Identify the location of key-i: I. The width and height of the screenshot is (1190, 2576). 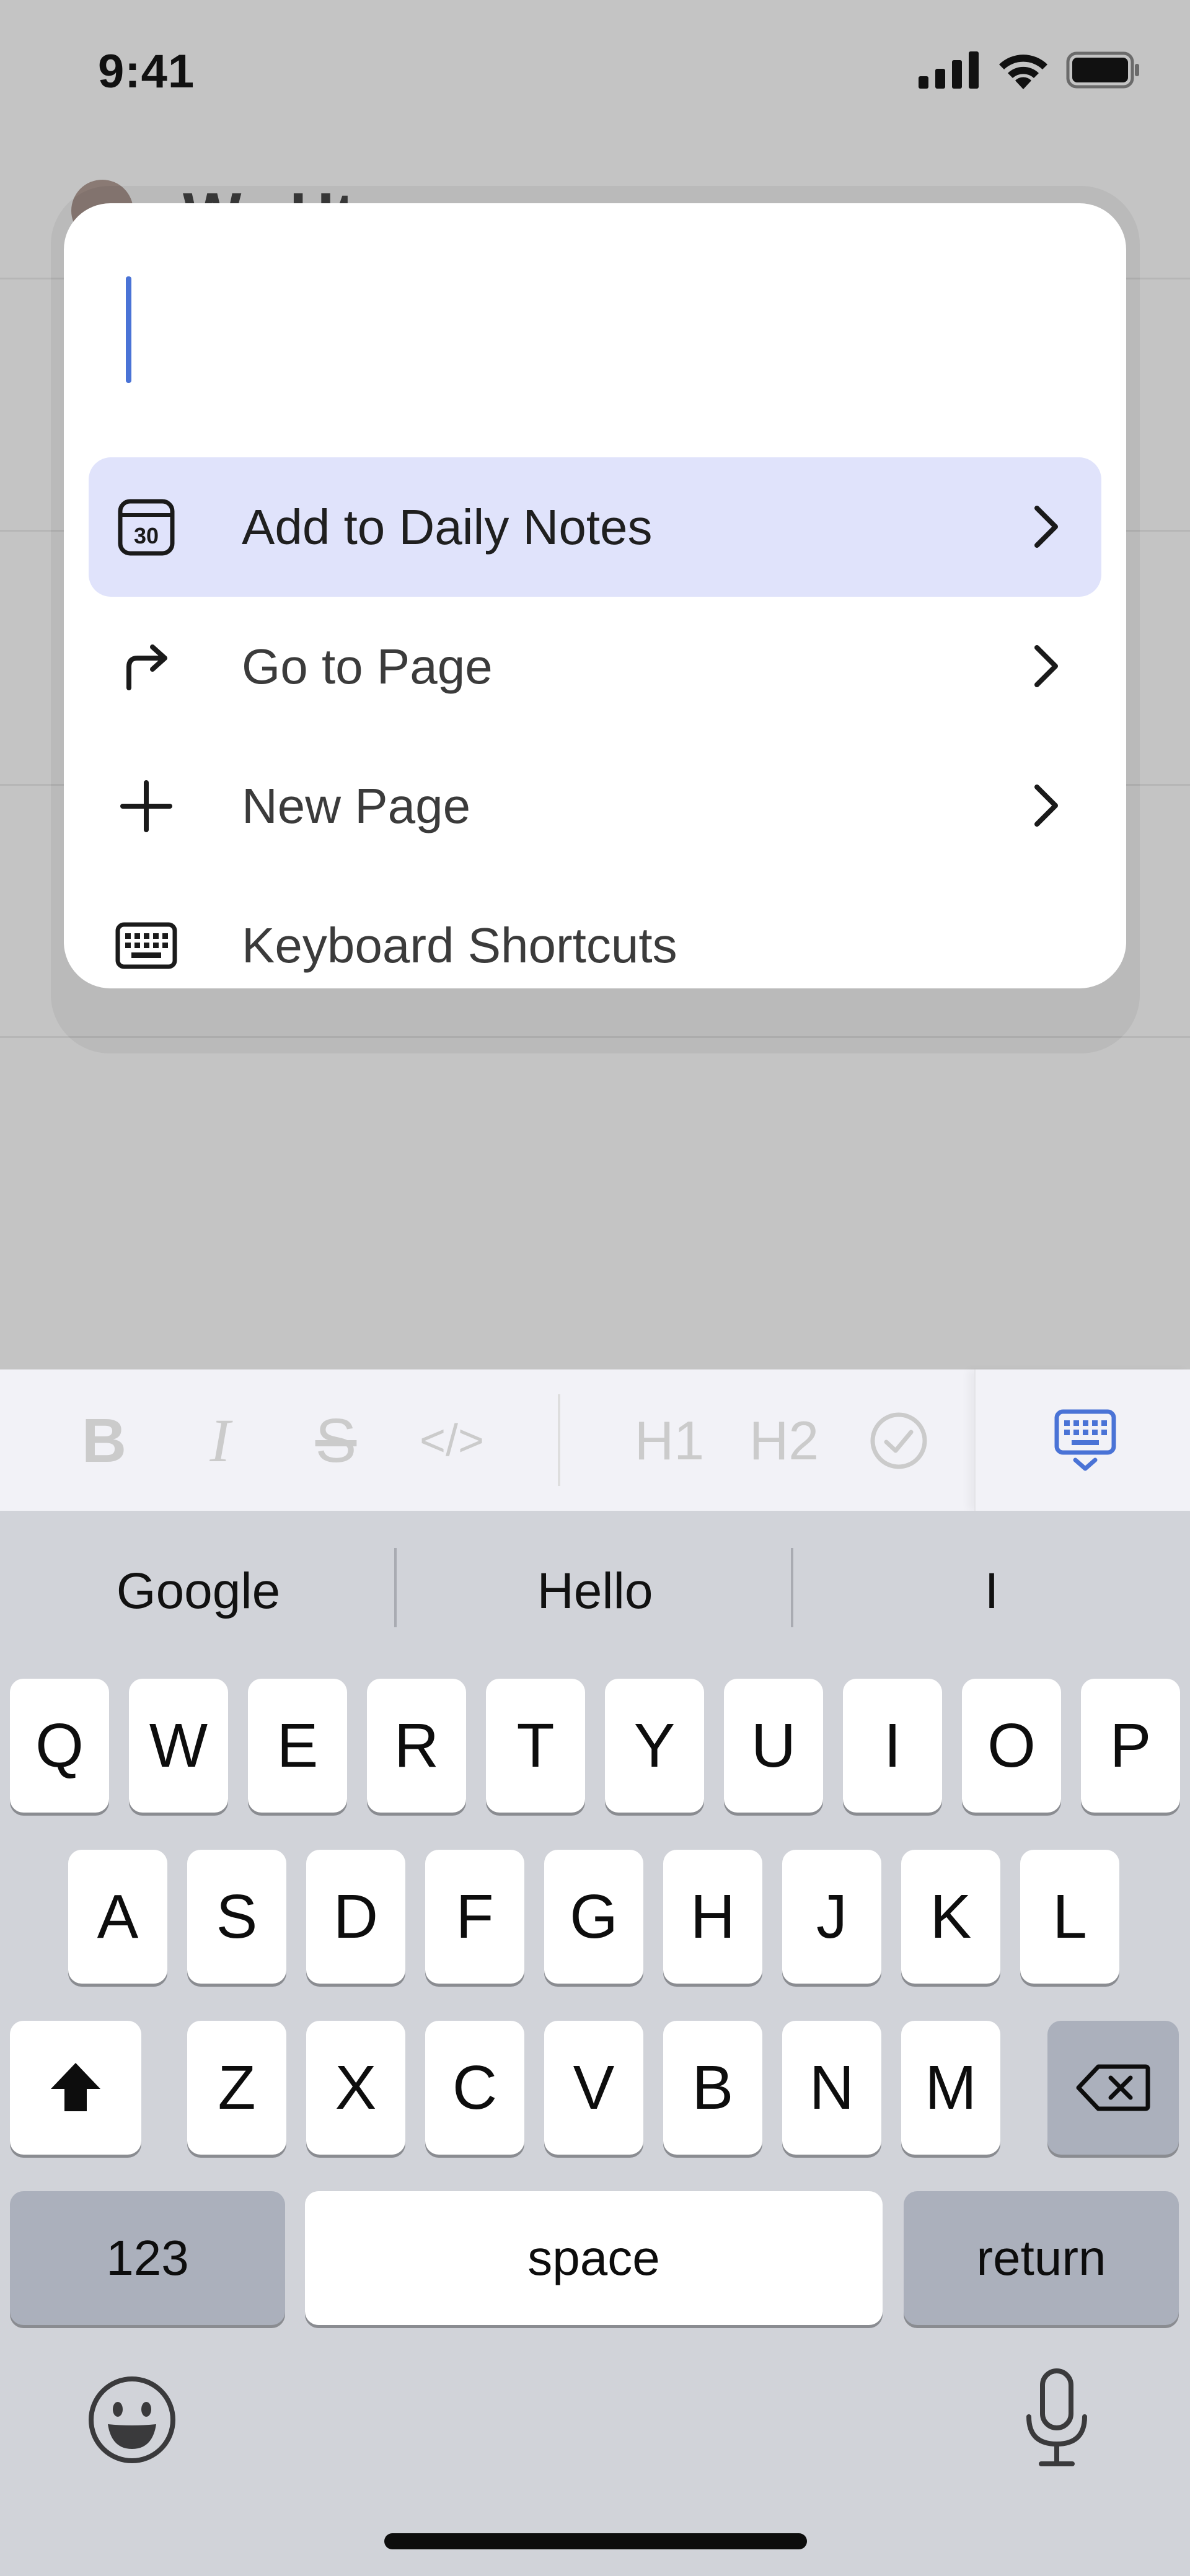
(892, 1746).